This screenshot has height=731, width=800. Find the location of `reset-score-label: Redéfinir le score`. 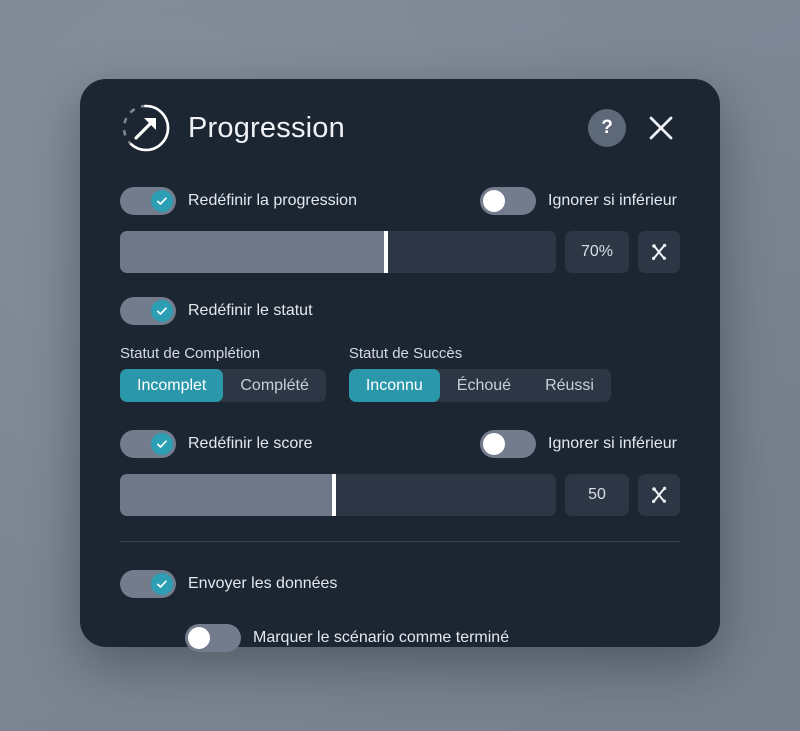

reset-score-label: Redéfinir le score is located at coordinates (250, 443).